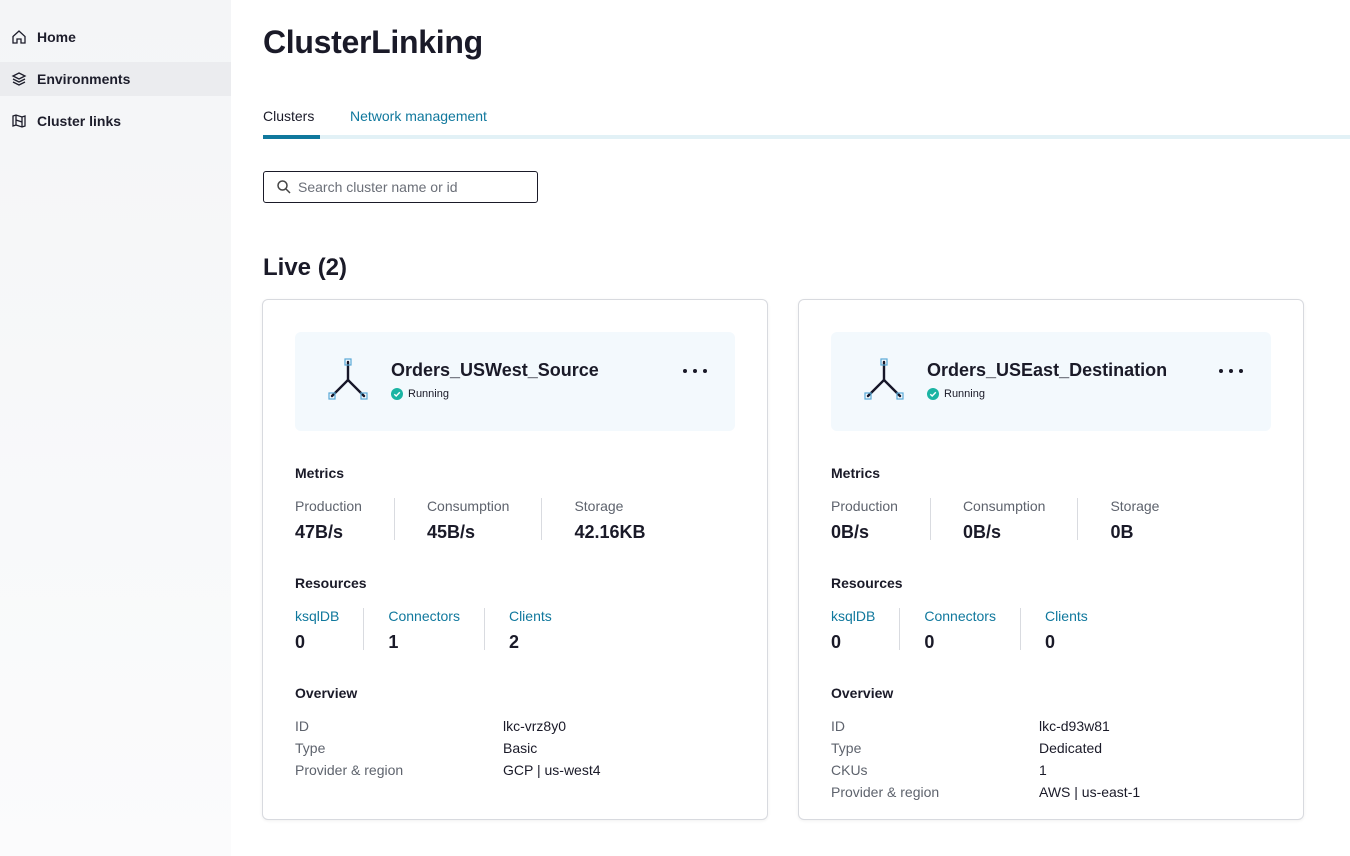 This screenshot has width=1350, height=856. Describe the element at coordinates (530, 630) in the screenshot. I see `resource-clients: Clients 2` at that location.